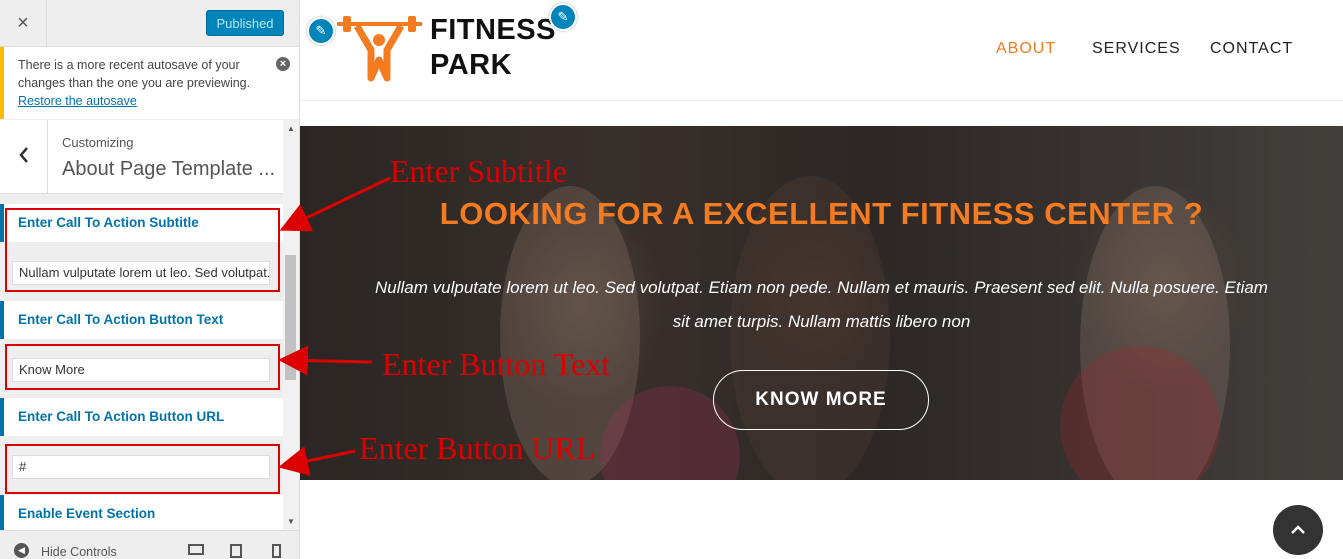 The width and height of the screenshot is (1343, 559). I want to click on arrow-button-text, so click(325, 360).